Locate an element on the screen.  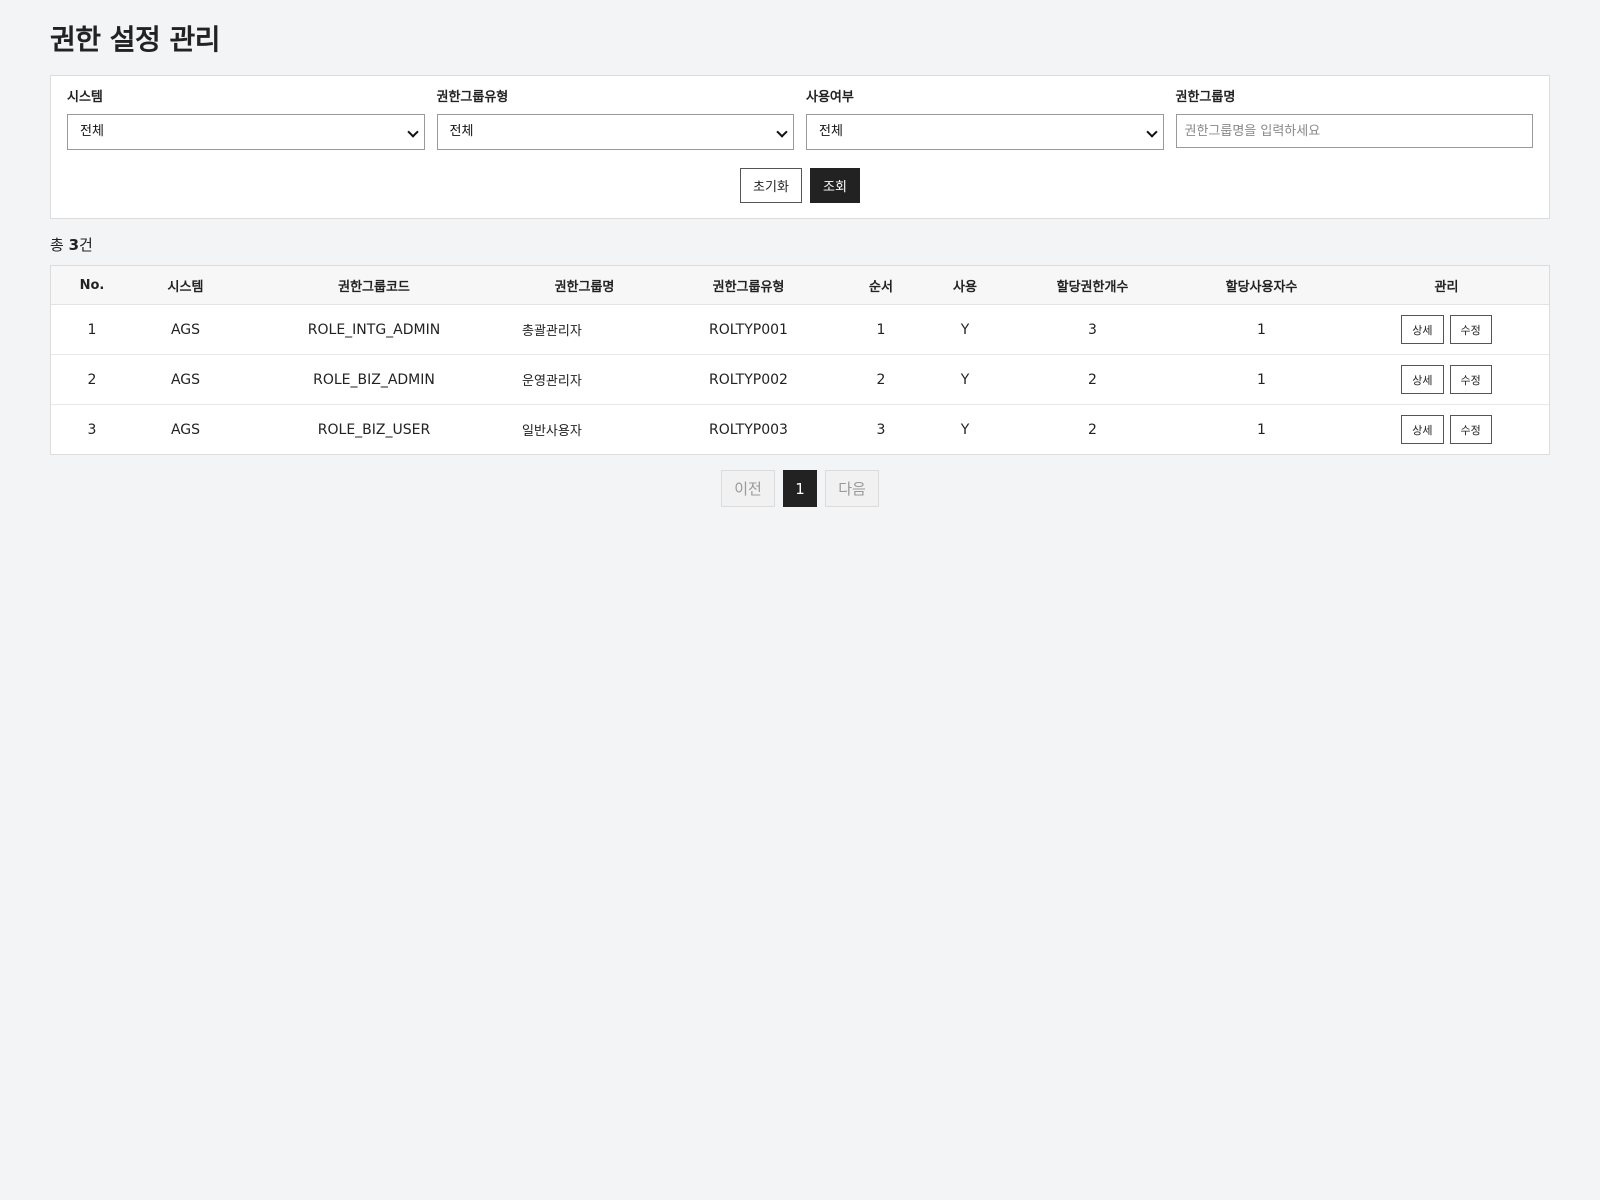
column-header-use: 사용 is located at coordinates (965, 285).